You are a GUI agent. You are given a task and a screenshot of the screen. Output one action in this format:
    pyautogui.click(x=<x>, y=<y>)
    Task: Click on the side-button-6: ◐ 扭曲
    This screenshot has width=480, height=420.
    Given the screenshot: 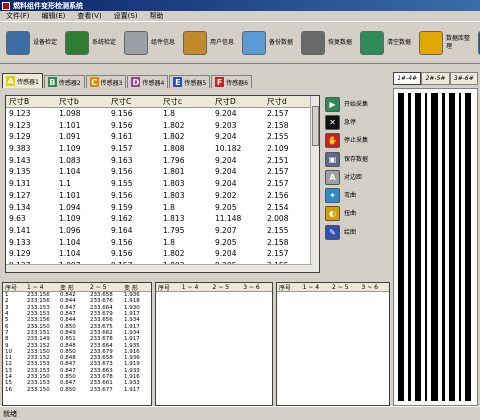 What is the action you would take?
    pyautogui.click(x=356, y=214)
    